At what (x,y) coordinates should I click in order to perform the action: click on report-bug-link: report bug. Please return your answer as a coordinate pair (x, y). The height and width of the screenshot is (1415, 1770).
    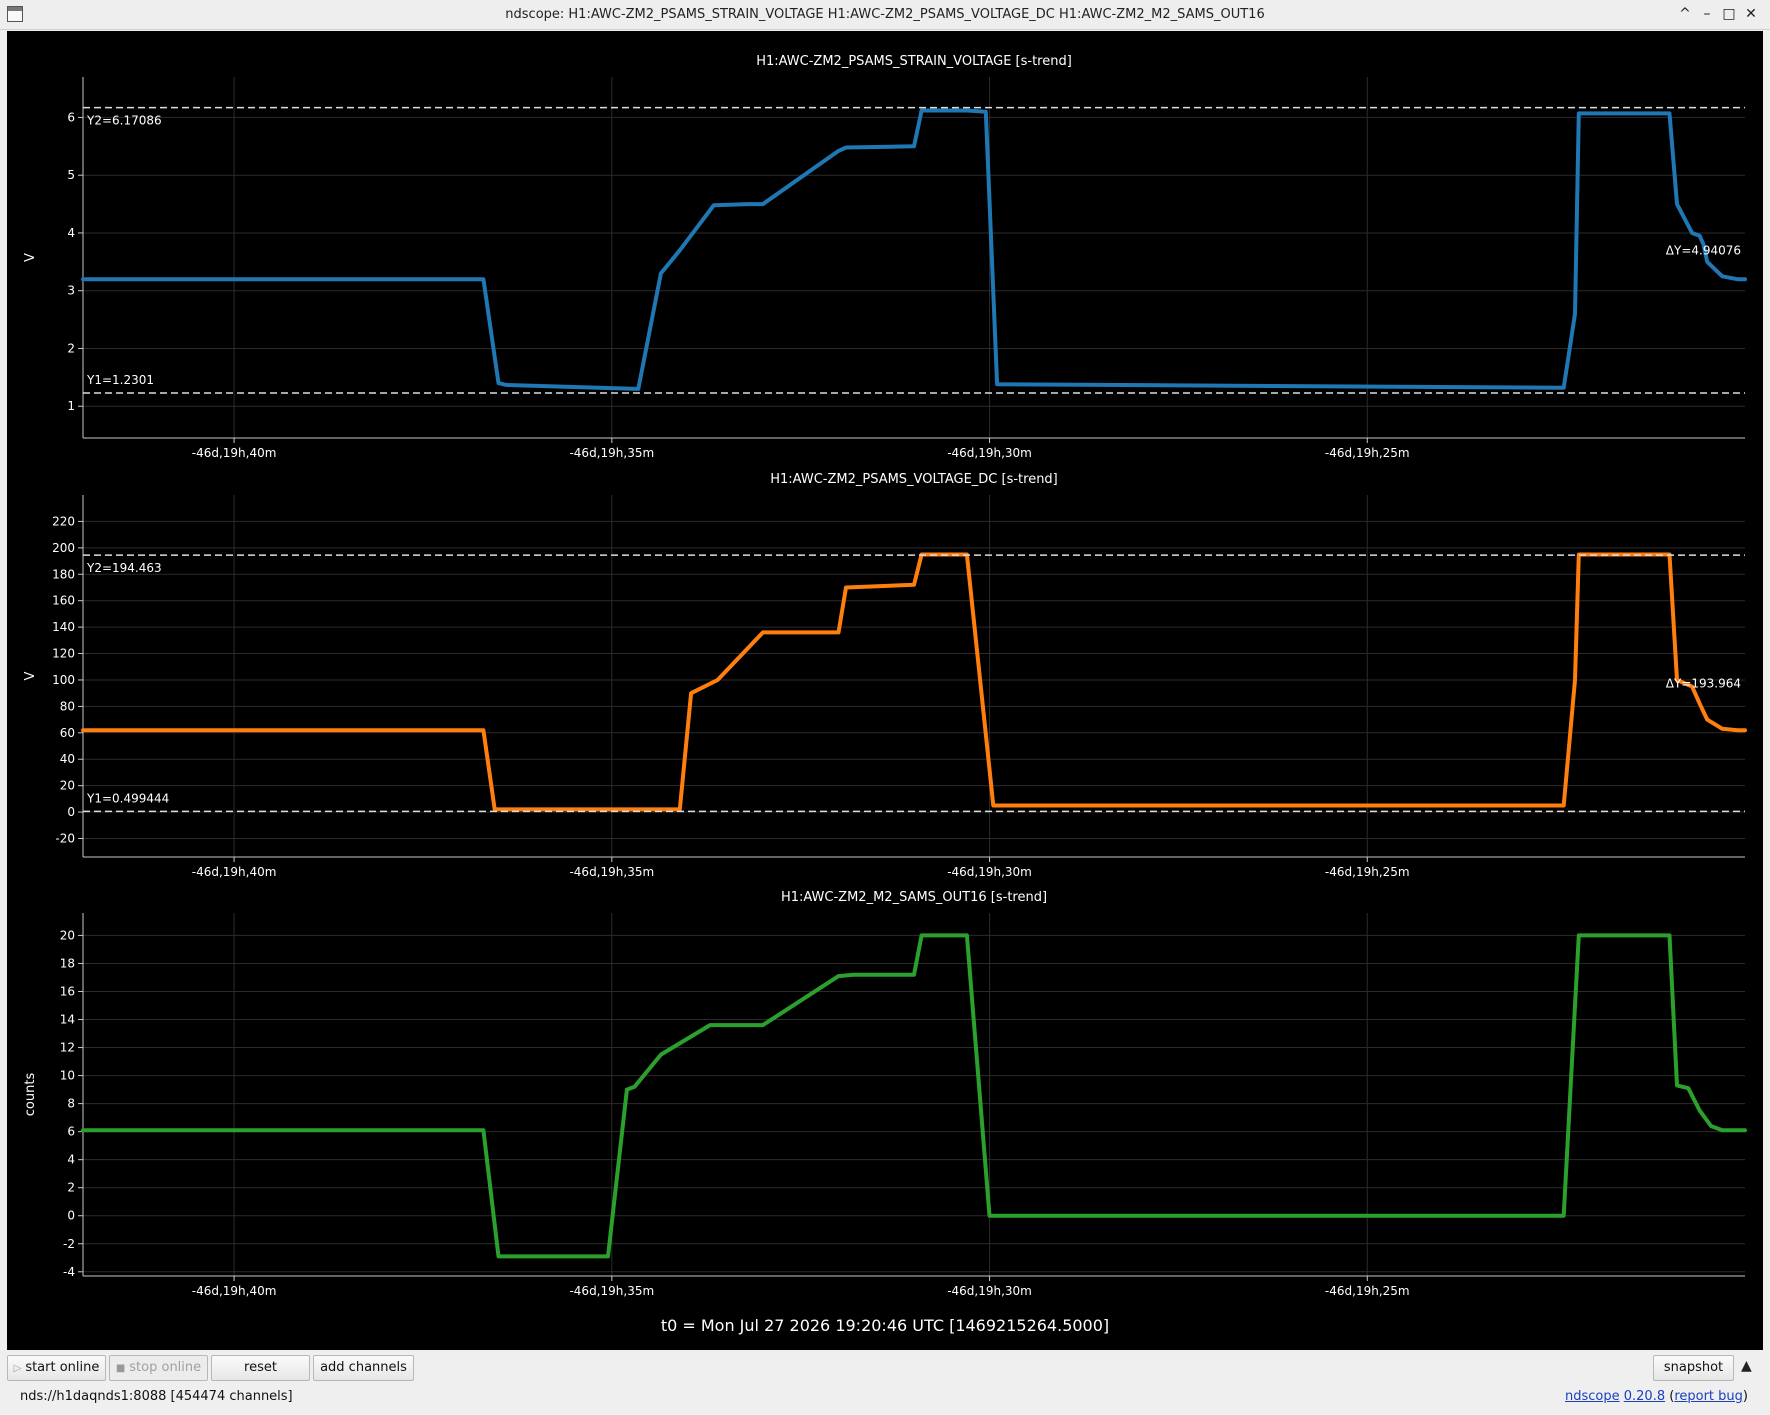
    Looking at the image, I should click on (1708, 1396).